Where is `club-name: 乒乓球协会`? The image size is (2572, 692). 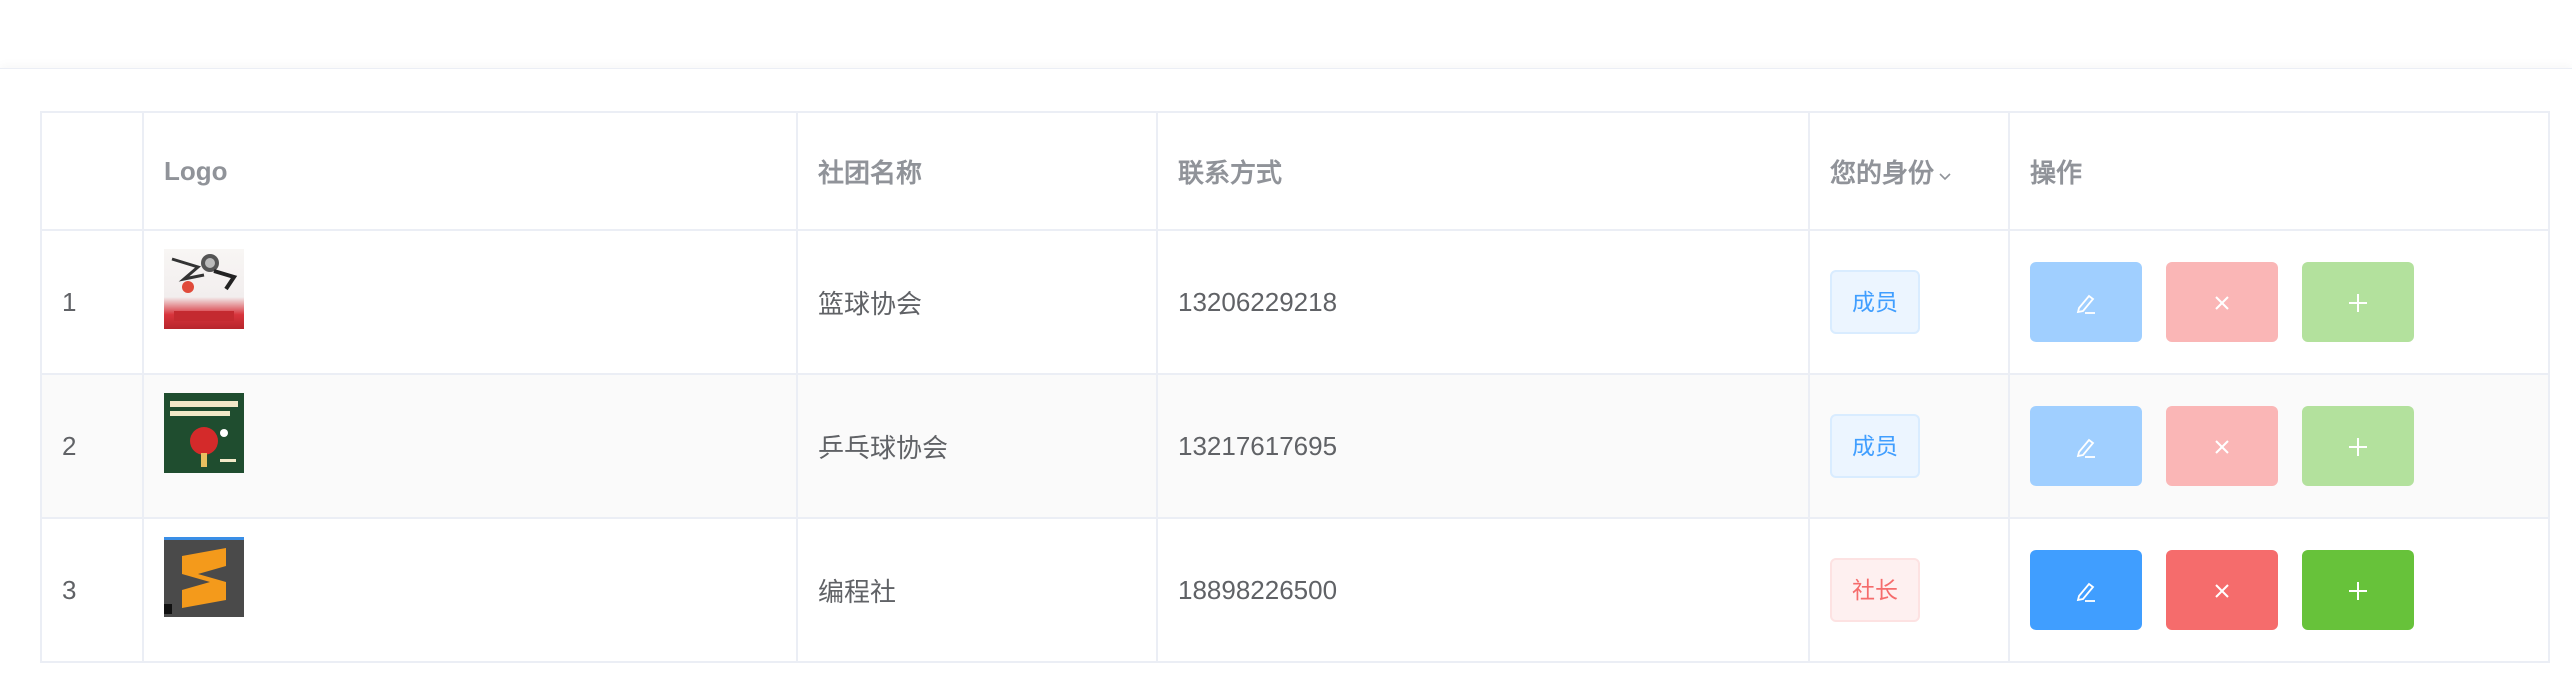 club-name: 乒乓球协会 is located at coordinates (977, 446).